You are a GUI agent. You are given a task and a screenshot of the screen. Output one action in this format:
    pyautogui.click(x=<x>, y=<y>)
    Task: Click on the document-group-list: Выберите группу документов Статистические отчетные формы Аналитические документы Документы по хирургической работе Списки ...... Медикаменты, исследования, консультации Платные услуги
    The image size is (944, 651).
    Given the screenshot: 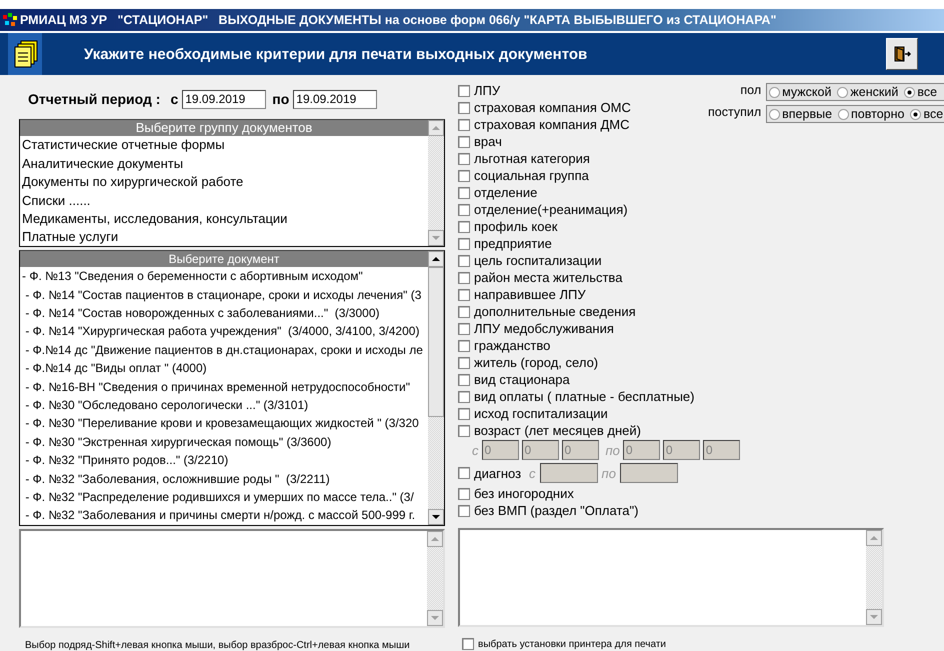 What is the action you would take?
    pyautogui.click(x=232, y=183)
    